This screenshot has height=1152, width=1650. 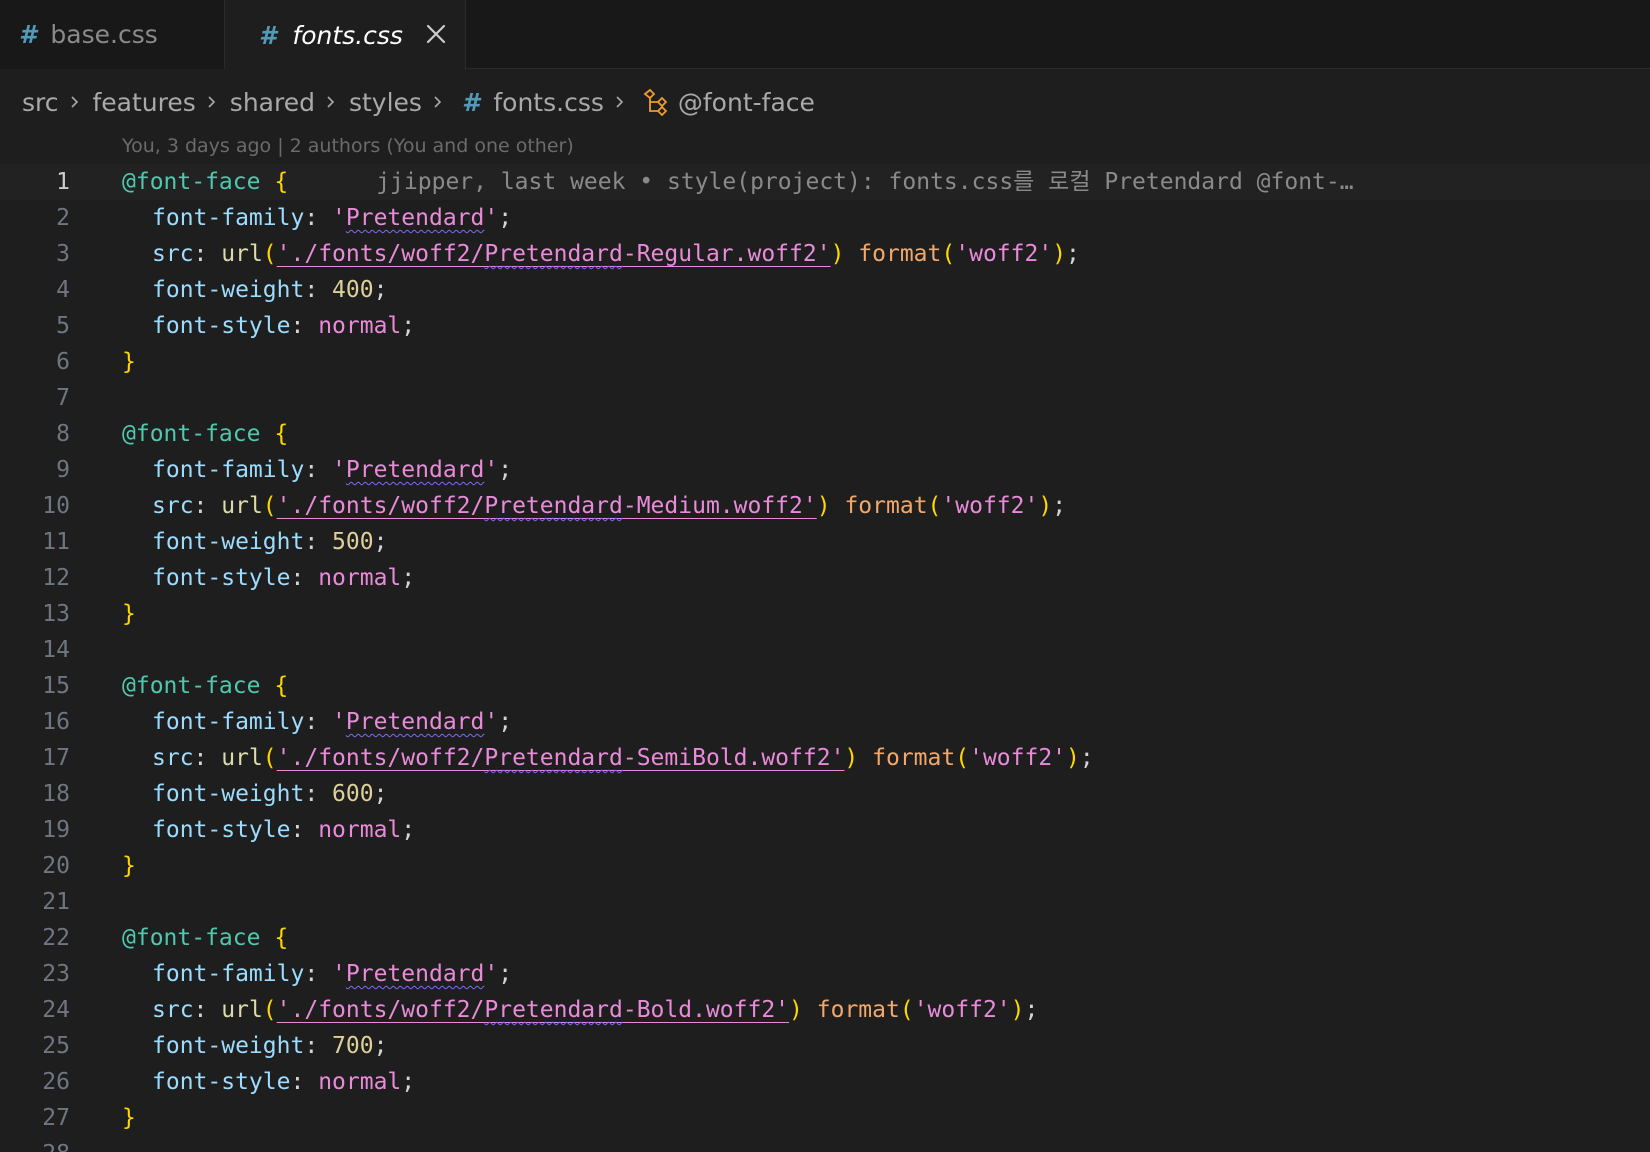 What do you see at coordinates (825, 938) in the screenshot?
I see `code-line: 22 @font-face {` at bounding box center [825, 938].